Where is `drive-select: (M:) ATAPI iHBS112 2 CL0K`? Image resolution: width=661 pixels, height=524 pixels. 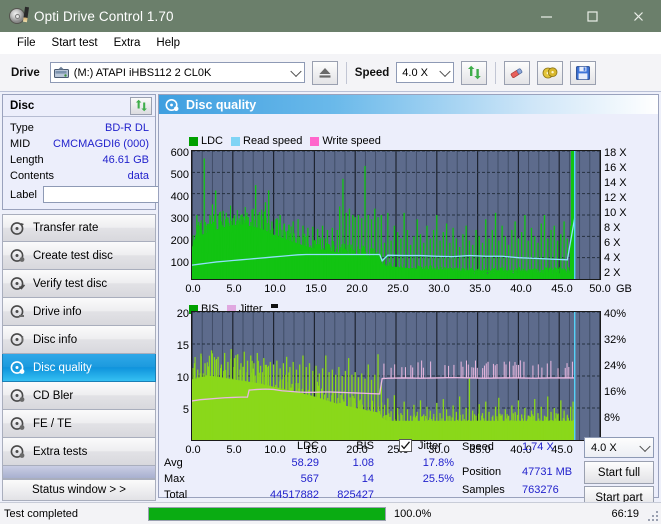 drive-select: (M:) ATAPI iHBS112 2 CL0K is located at coordinates (177, 72).